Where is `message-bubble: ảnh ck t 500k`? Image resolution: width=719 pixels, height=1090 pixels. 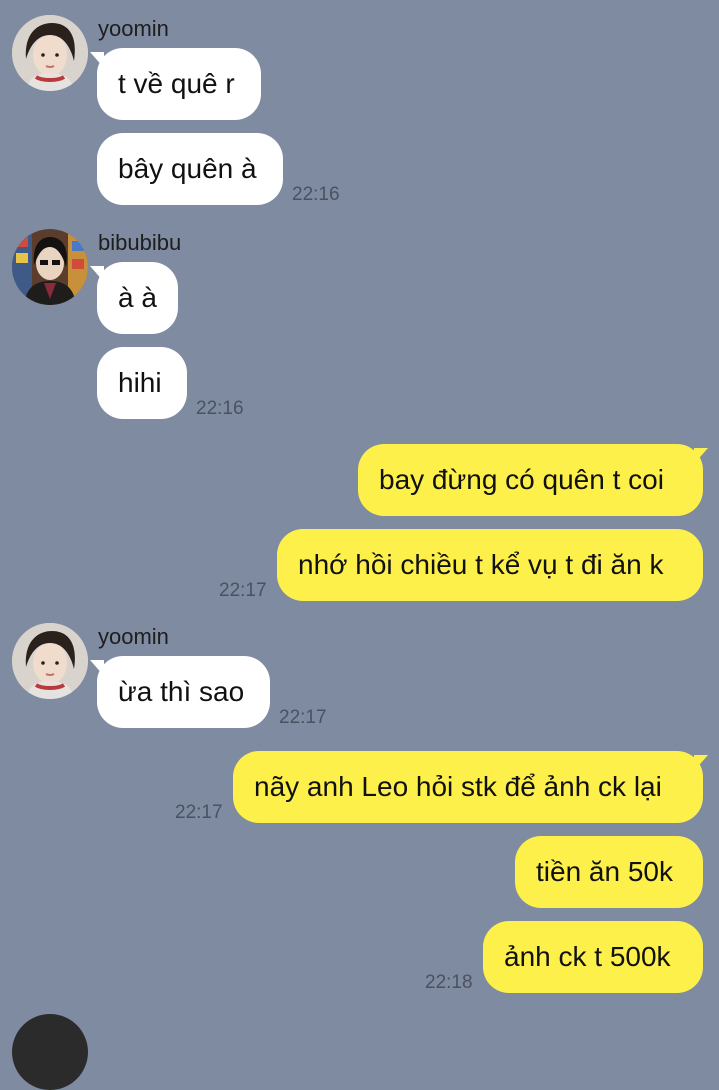 message-bubble: ảnh ck t 500k is located at coordinates (593, 957).